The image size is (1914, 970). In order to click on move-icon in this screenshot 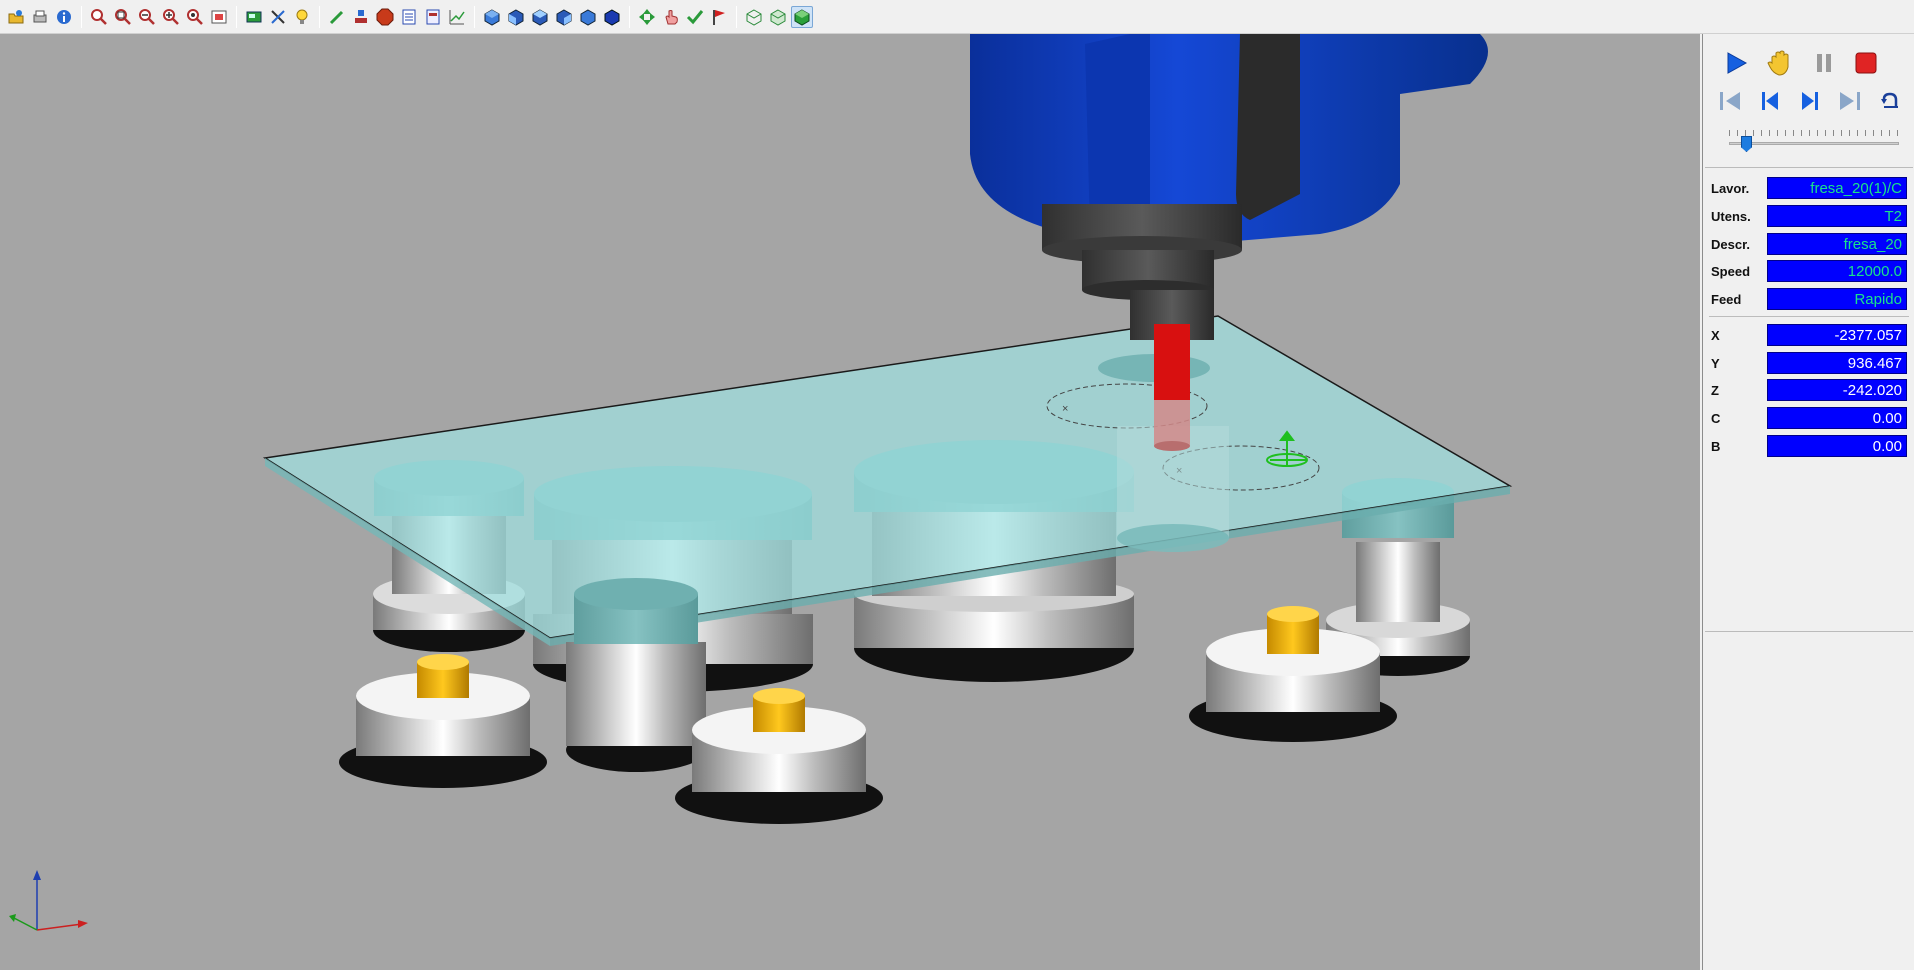, I will do `click(647, 16)`.